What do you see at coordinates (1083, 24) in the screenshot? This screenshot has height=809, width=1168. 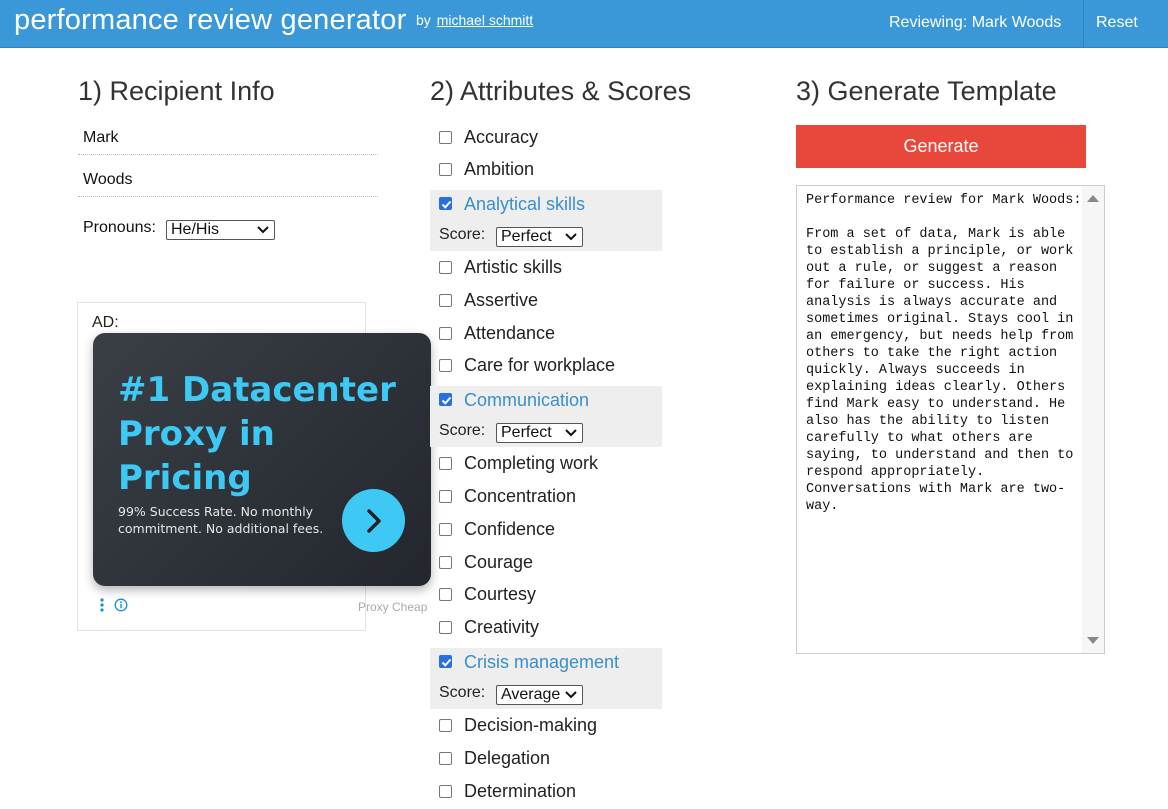 I see `header-divider` at bounding box center [1083, 24].